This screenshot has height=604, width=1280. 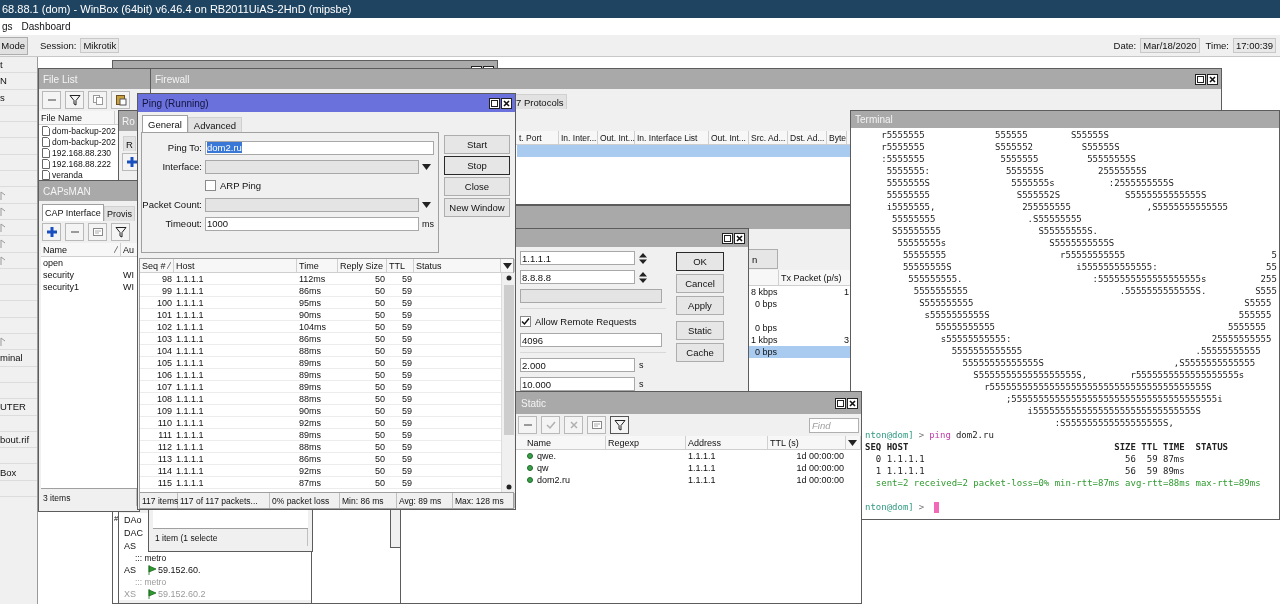 I want to click on column-header: File Name, so click(x=77, y=117).